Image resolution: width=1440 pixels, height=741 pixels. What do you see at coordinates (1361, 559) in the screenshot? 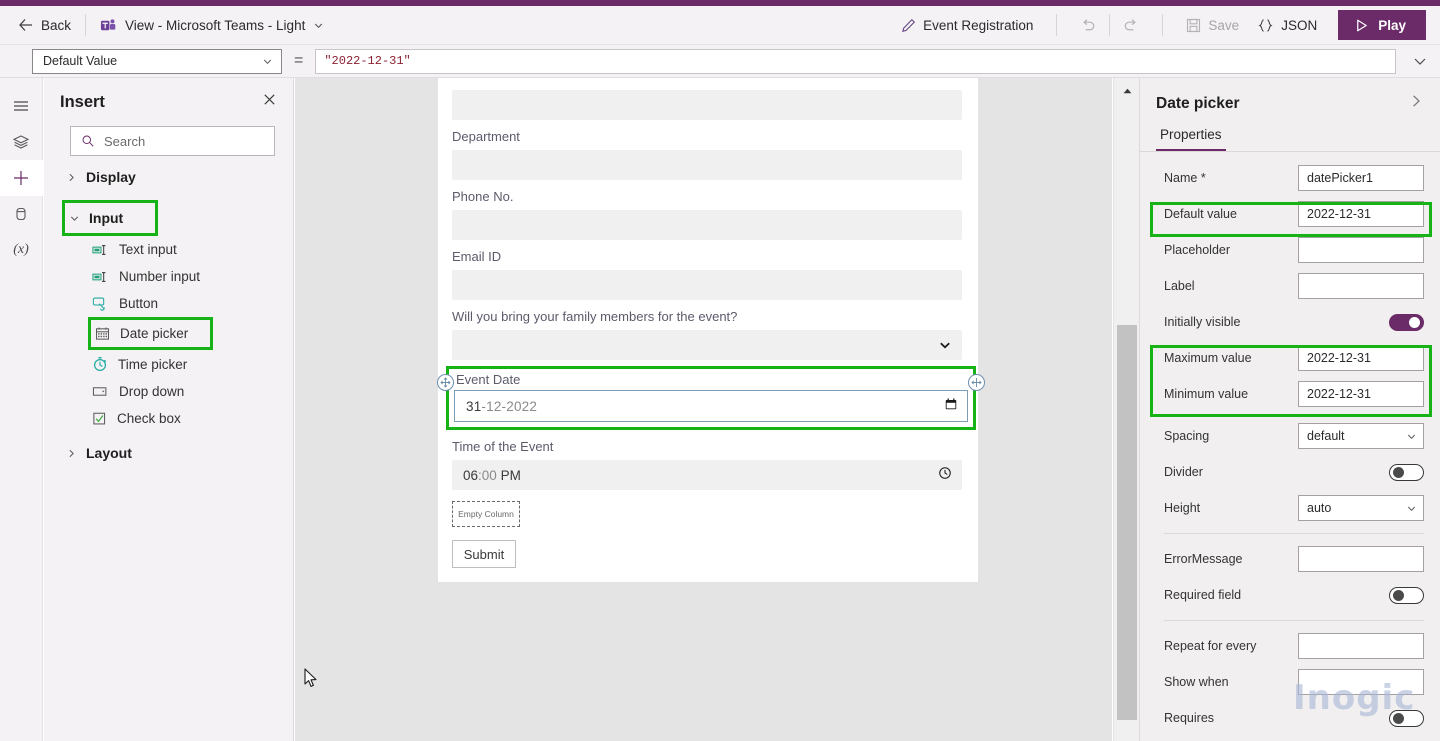
I see `error-message-field` at bounding box center [1361, 559].